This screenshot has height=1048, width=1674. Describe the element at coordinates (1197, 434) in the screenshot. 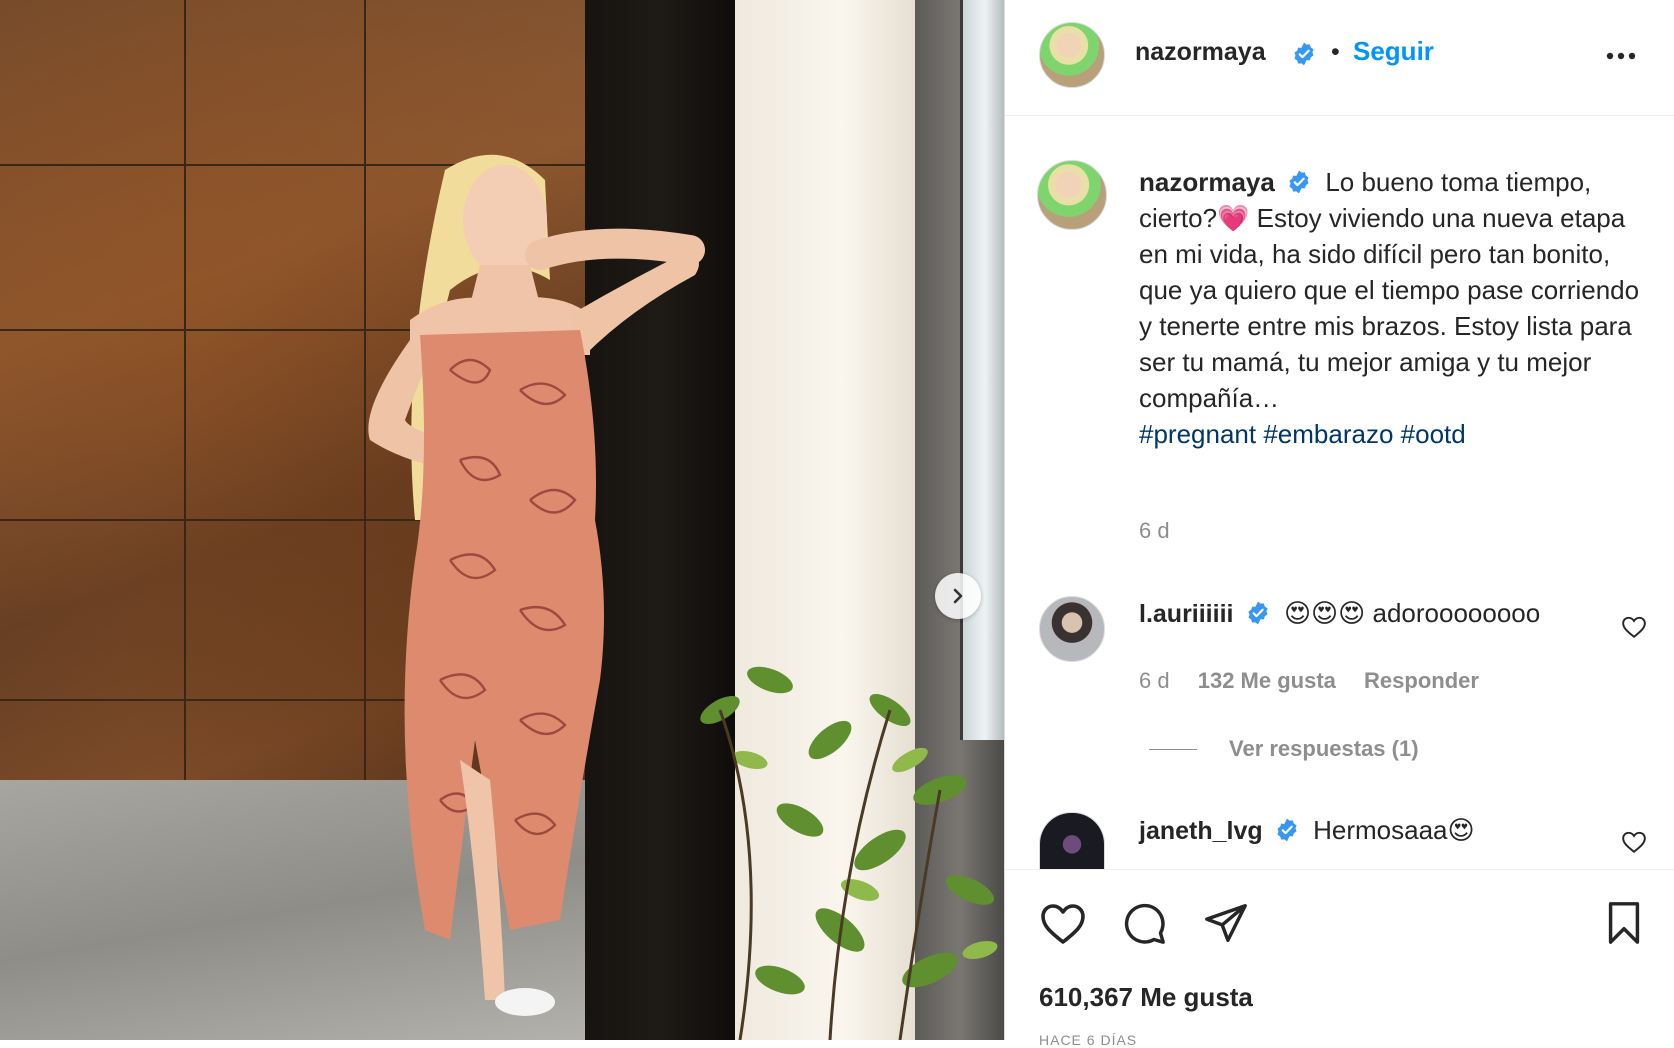

I see `hashtag-link: #pregnant` at that location.